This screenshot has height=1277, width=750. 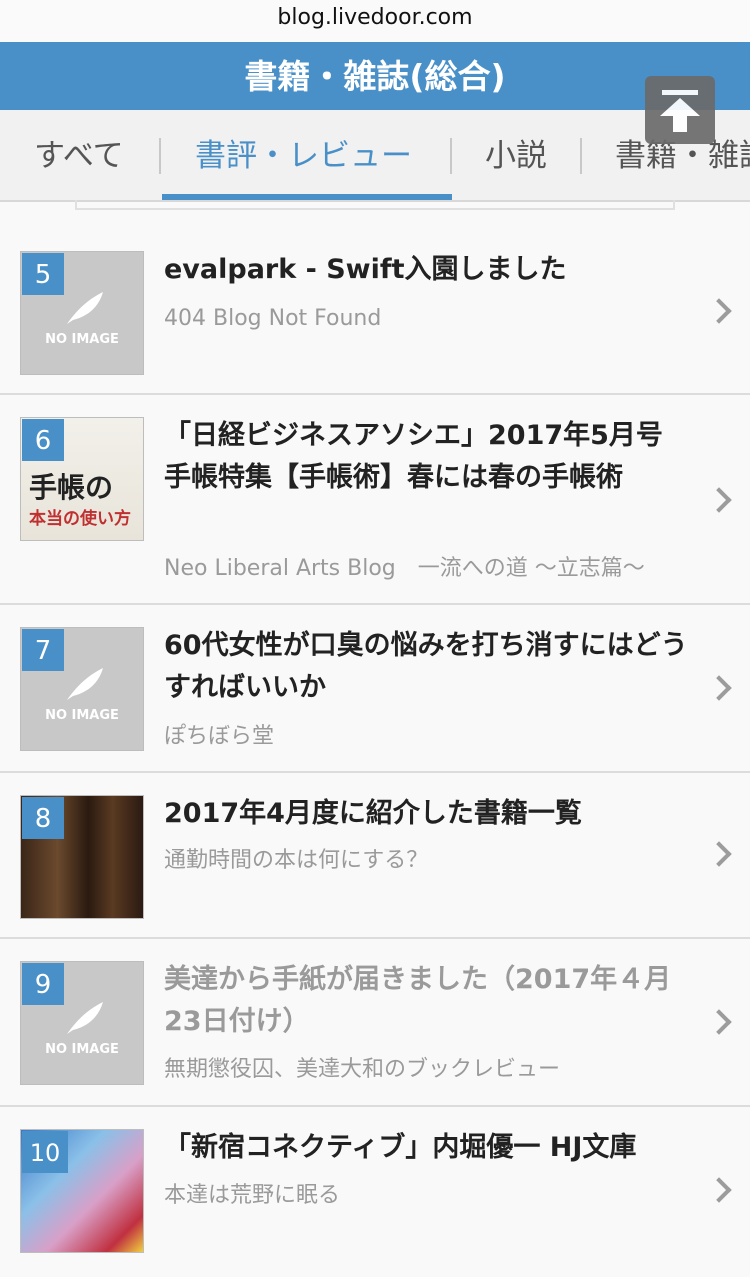 What do you see at coordinates (434, 457) in the screenshot?
I see `entry-title: 「日経ビジネスアソシエ」2017年5月号 手帳特集【手帳術】春には春の手帳術` at bounding box center [434, 457].